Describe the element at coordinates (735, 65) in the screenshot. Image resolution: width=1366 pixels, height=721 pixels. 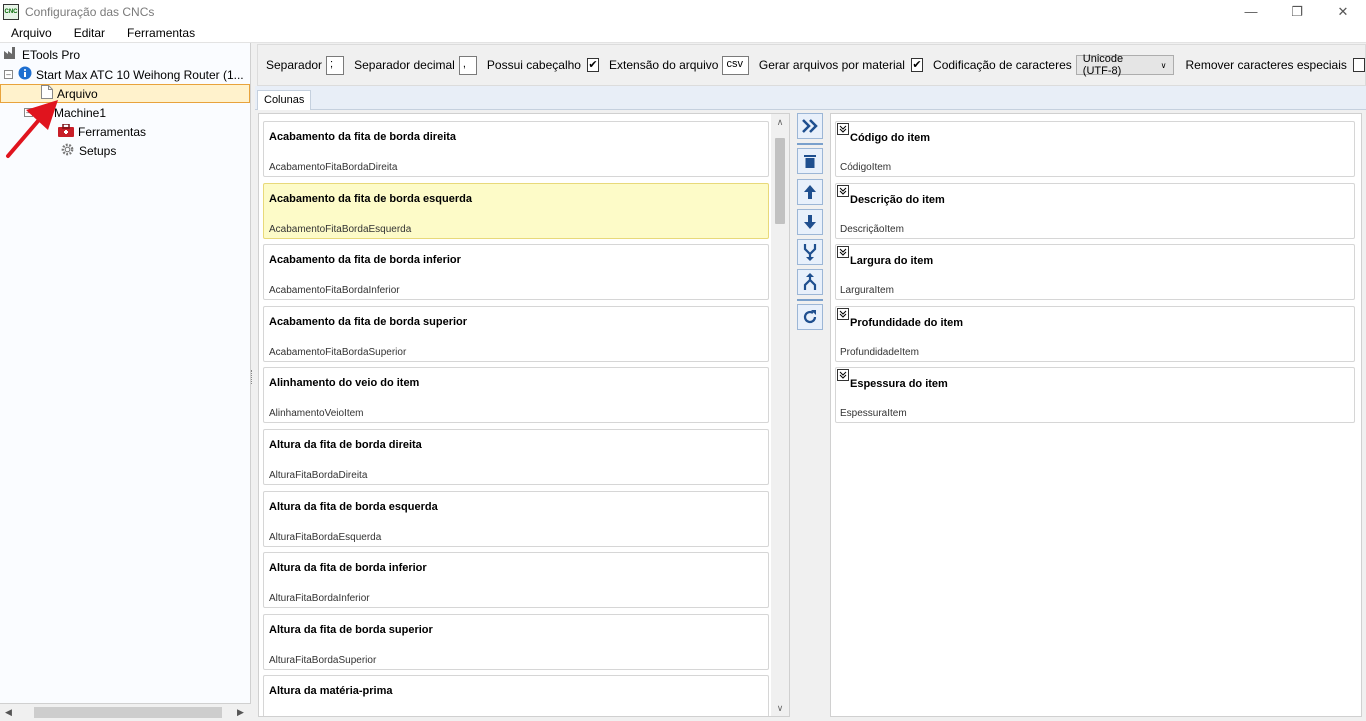
I see `extension-input: csv` at that location.